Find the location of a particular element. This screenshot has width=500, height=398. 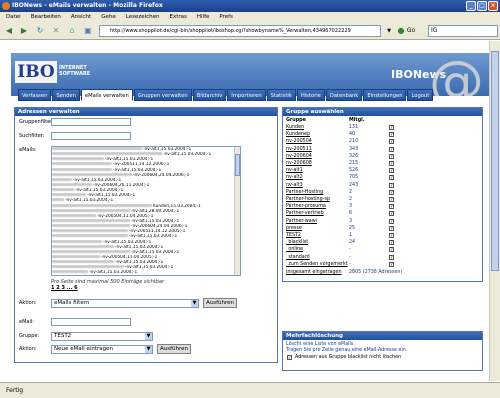

group-count: 705 is located at coordinates (354, 178).